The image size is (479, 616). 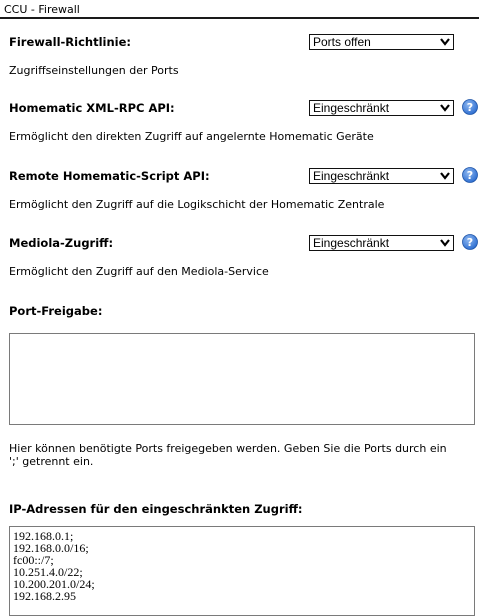 I want to click on xmlrpc-label: Homematic XML-RPC API:, so click(x=92, y=108).